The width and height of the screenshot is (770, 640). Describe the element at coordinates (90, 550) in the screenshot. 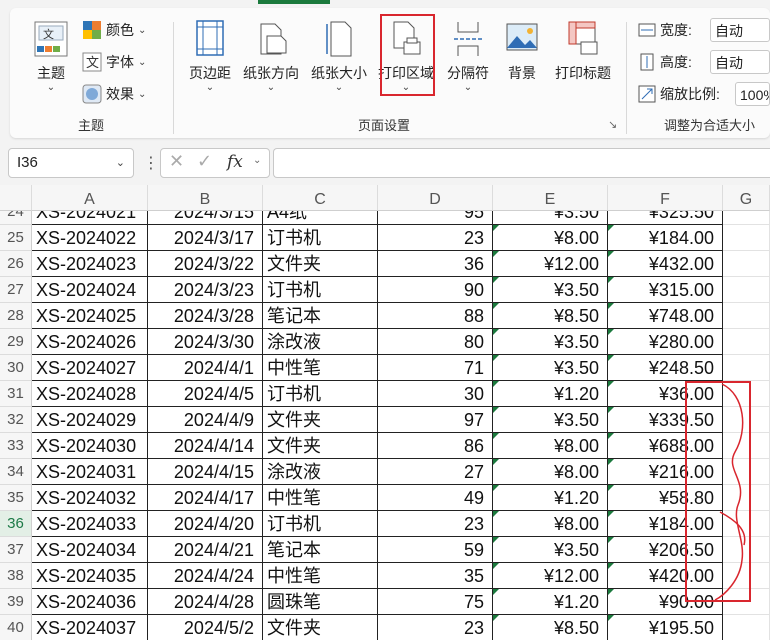

I see `cell-a37: XS-2024034` at that location.